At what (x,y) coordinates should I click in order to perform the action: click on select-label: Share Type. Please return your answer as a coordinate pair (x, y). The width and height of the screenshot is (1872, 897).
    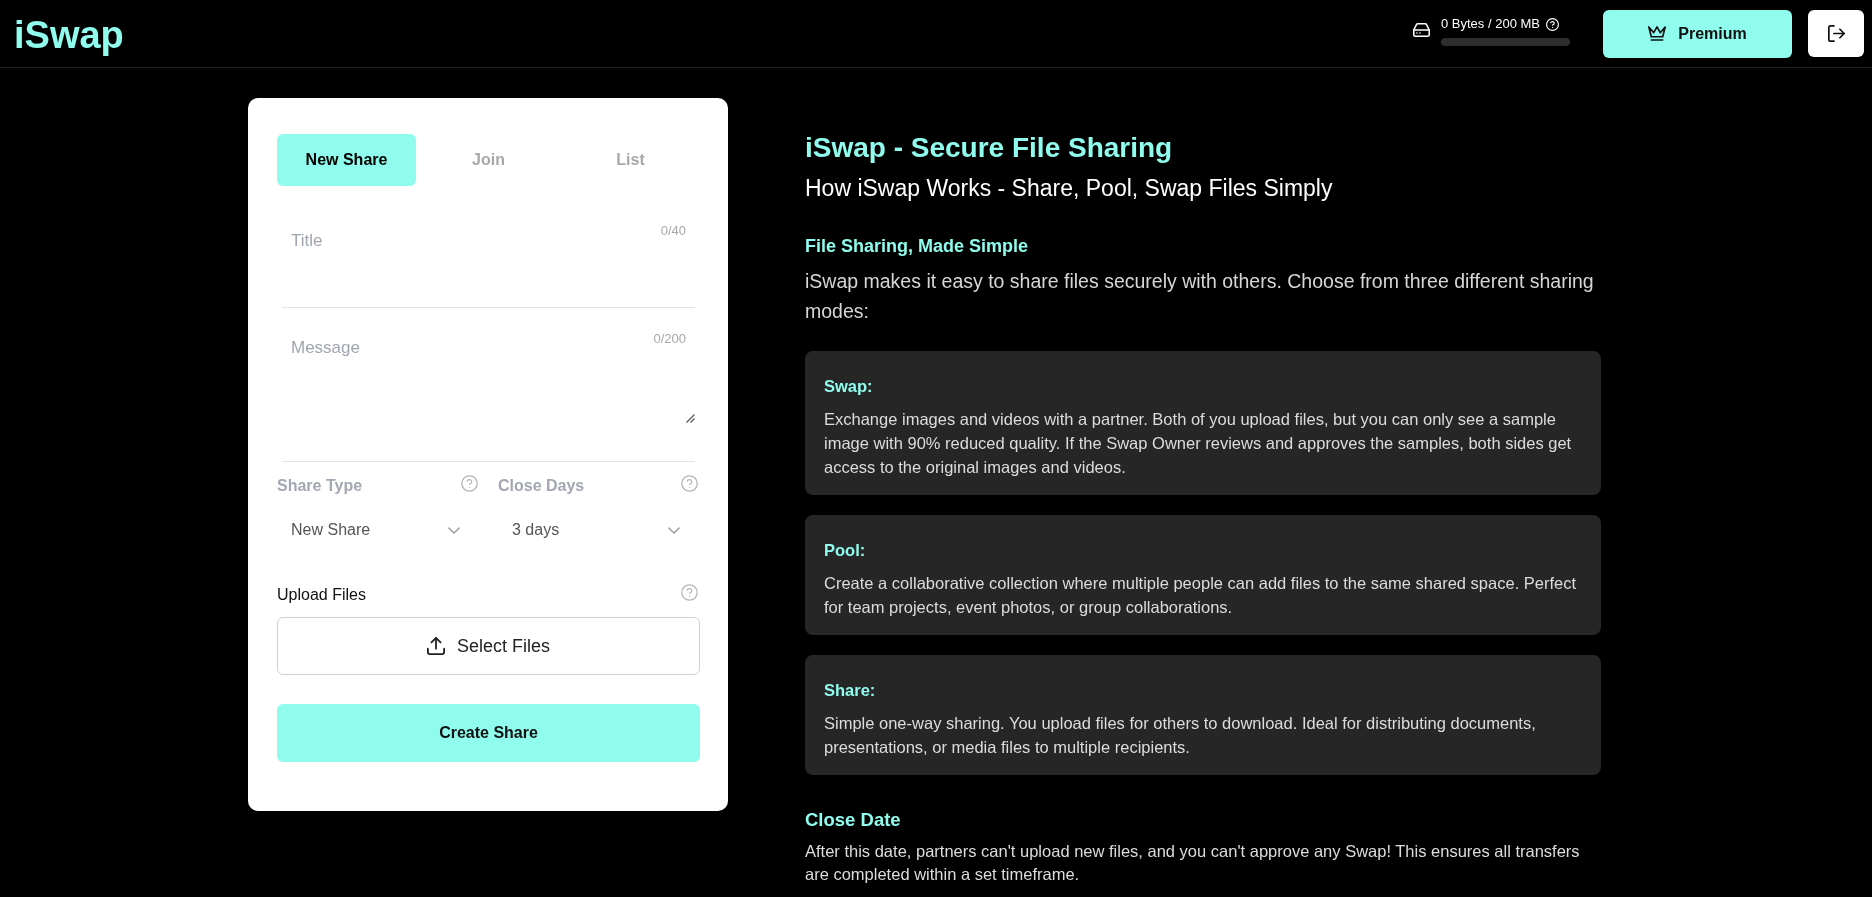
    Looking at the image, I should click on (320, 486).